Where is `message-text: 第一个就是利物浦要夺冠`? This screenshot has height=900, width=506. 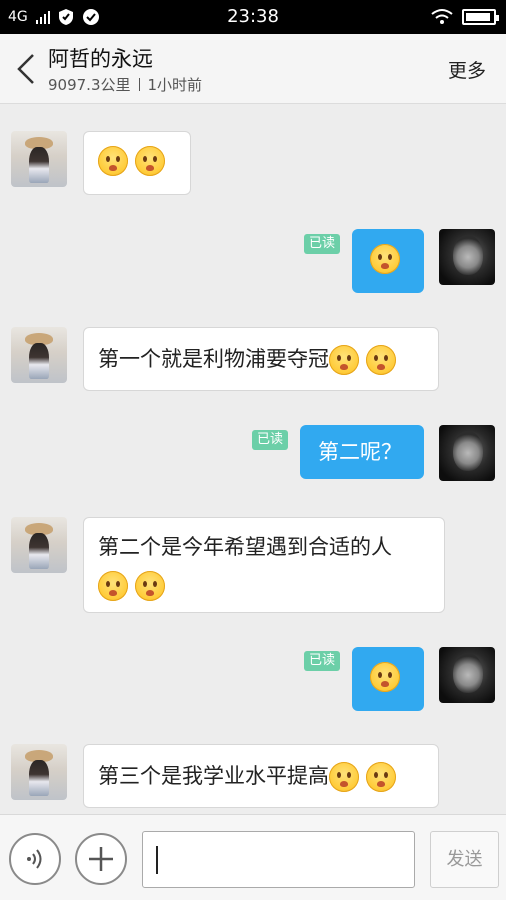 message-text: 第一个就是利物浦要夺冠 is located at coordinates (213, 359).